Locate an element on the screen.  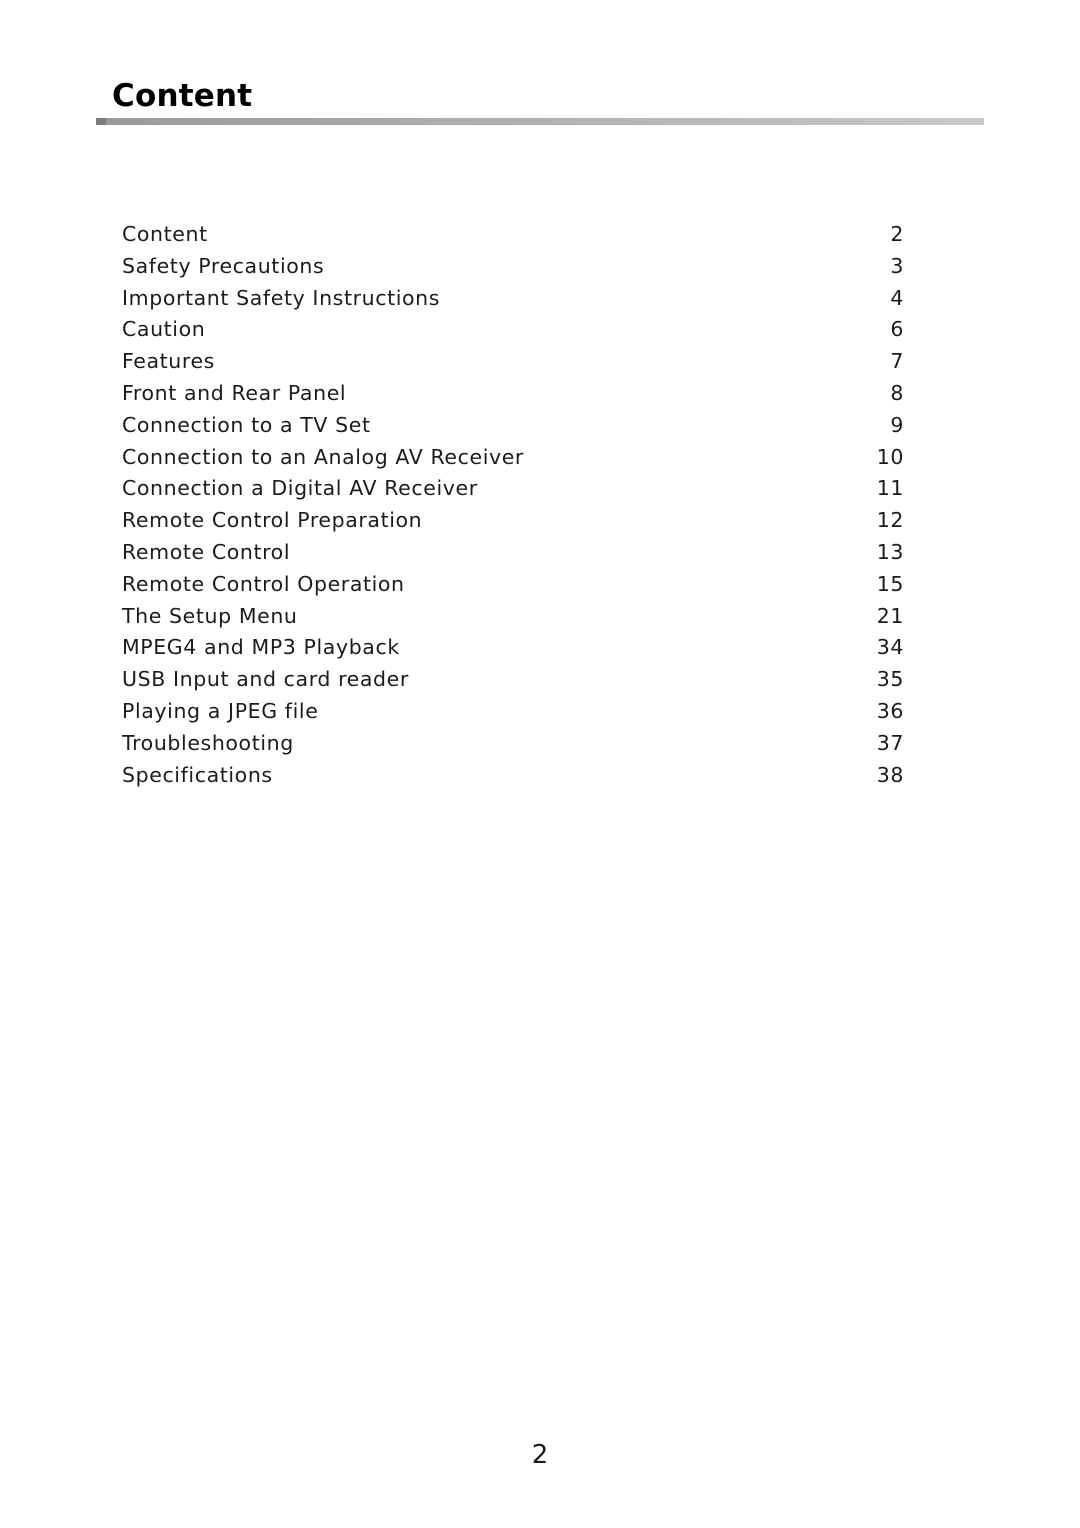
toc-entry: Remote Control Operation 15 is located at coordinates (513, 588).